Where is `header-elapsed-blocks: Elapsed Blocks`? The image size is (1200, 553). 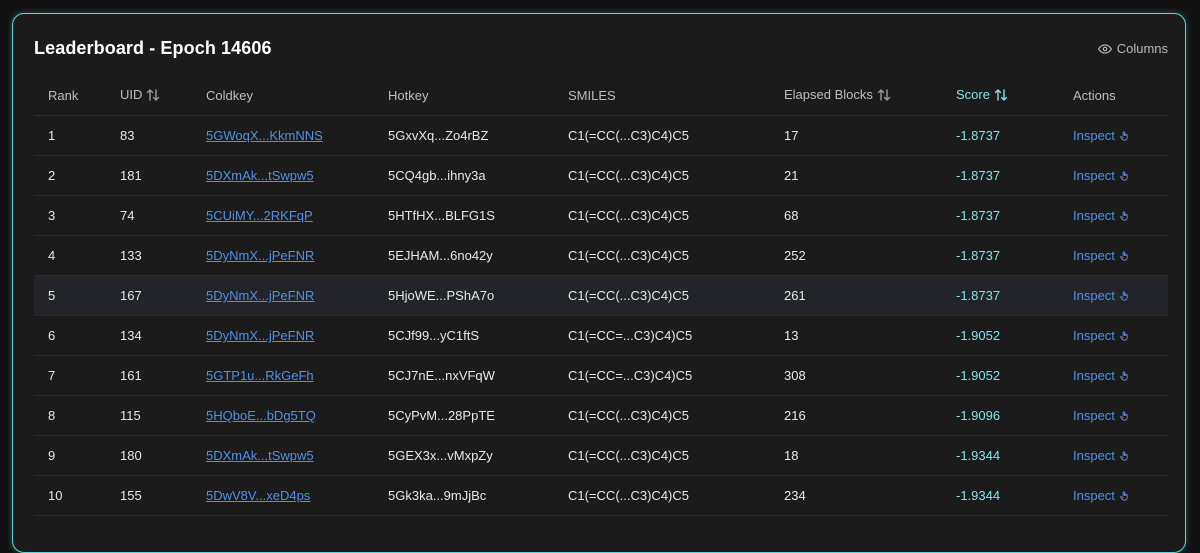
header-elapsed-blocks: Elapsed Blocks is located at coordinates (856, 95).